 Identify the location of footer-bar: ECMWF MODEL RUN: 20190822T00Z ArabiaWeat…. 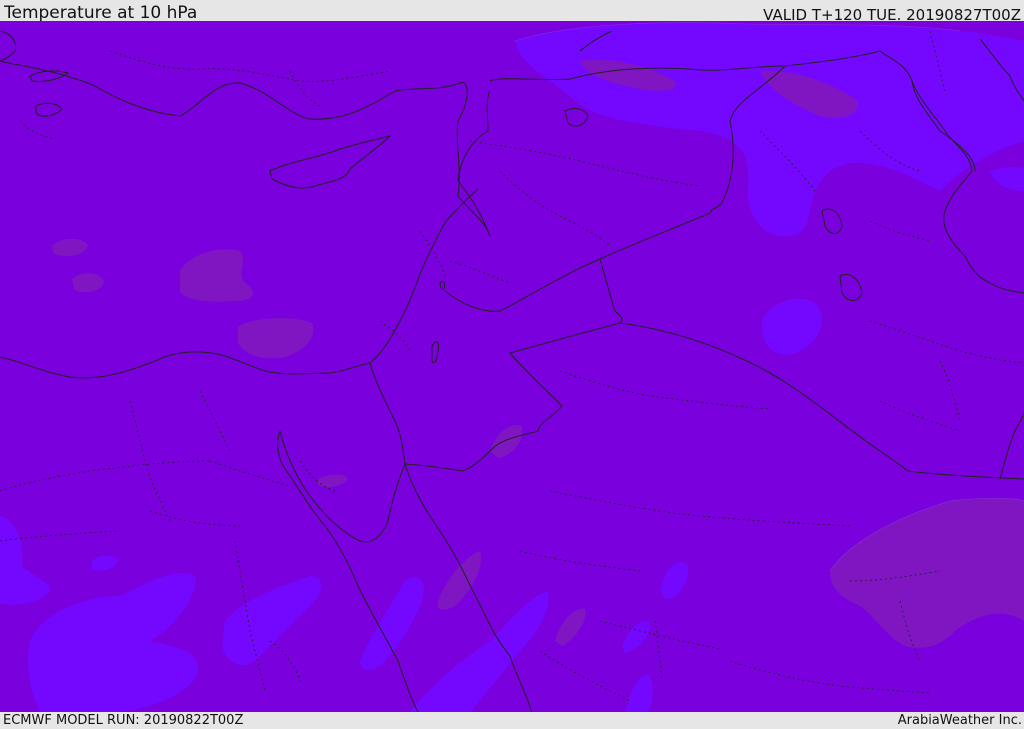
(512, 720).